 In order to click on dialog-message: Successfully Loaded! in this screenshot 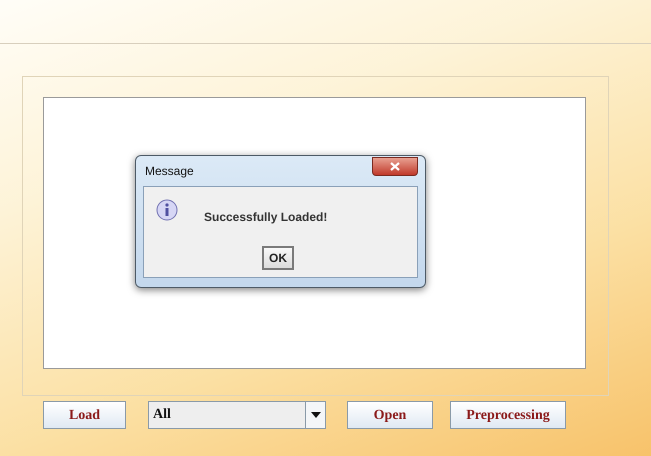, I will do `click(266, 217)`.